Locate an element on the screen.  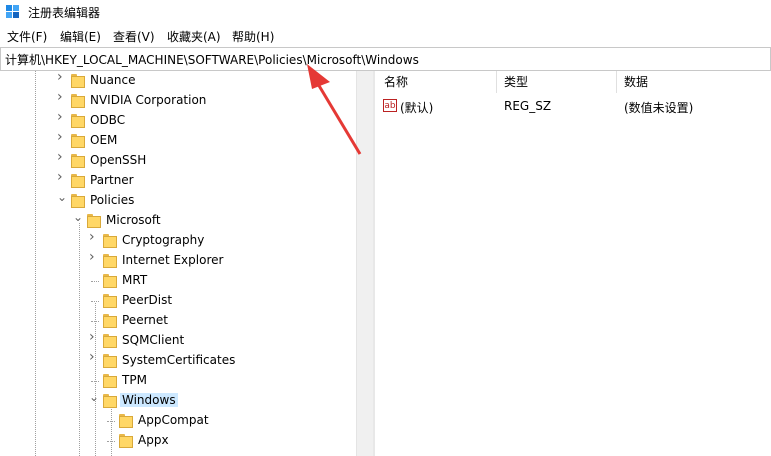
window-title: 注册表编辑器 is located at coordinates (64, 13).